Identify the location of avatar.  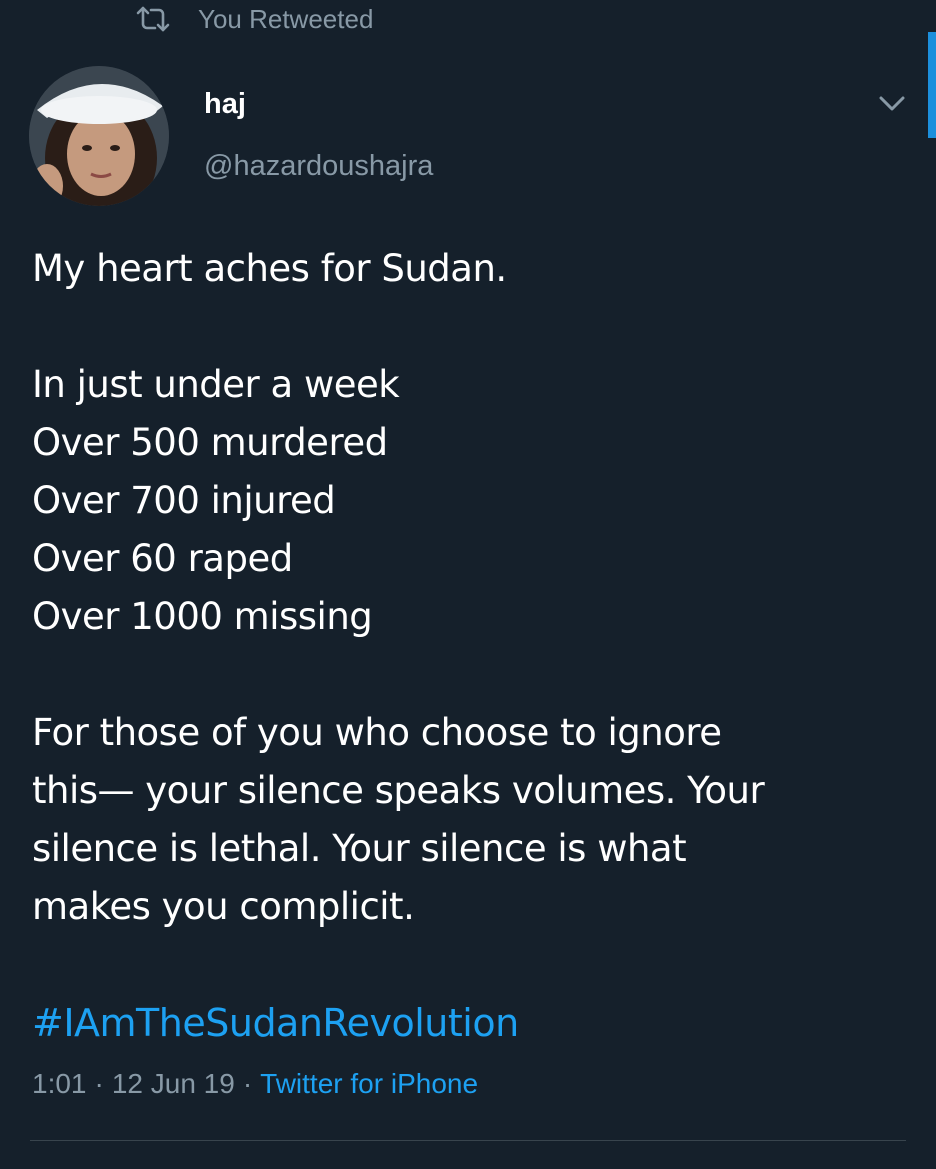
(99, 136).